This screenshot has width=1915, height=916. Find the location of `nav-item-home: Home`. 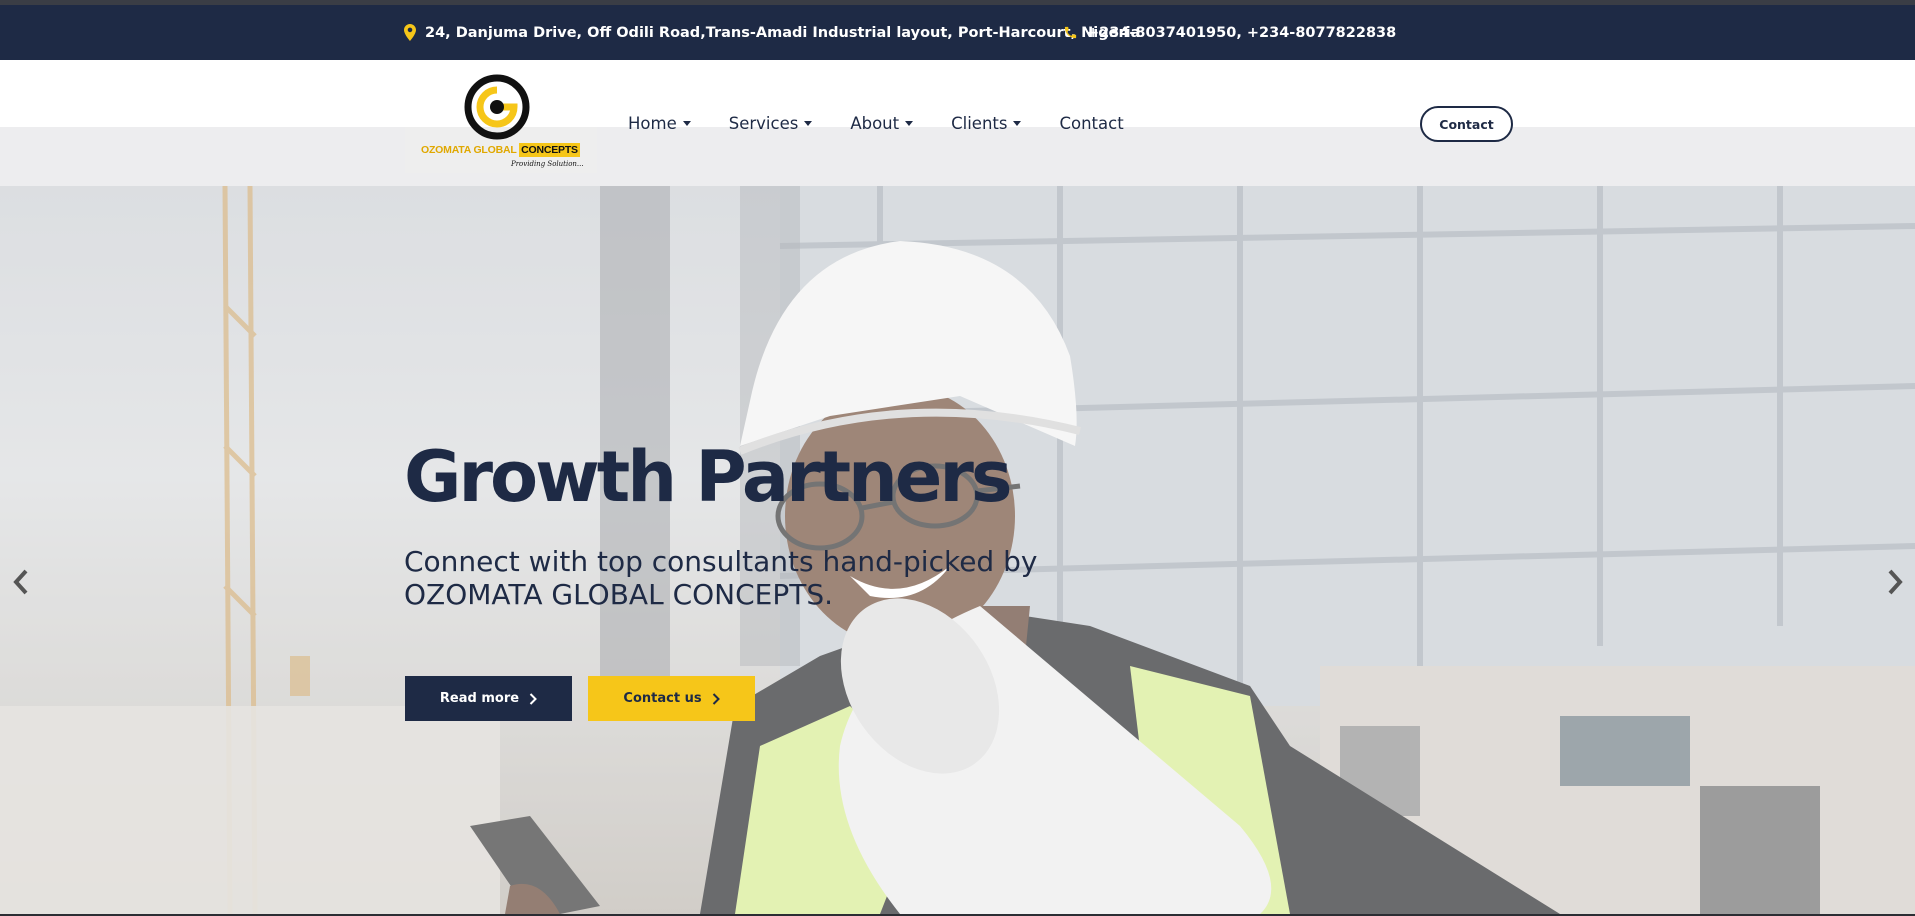

nav-item-home: Home is located at coordinates (659, 123).